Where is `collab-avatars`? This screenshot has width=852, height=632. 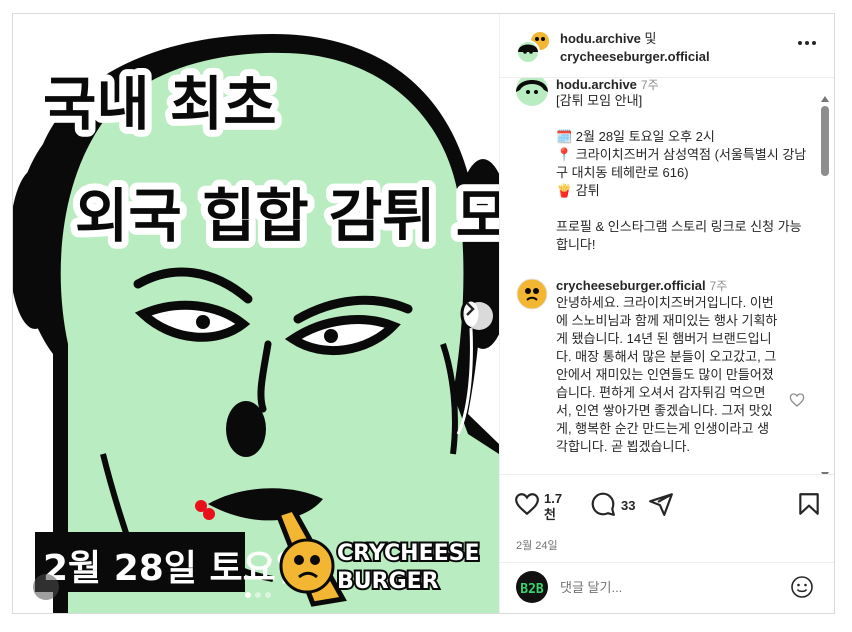 collab-avatars is located at coordinates (534, 47).